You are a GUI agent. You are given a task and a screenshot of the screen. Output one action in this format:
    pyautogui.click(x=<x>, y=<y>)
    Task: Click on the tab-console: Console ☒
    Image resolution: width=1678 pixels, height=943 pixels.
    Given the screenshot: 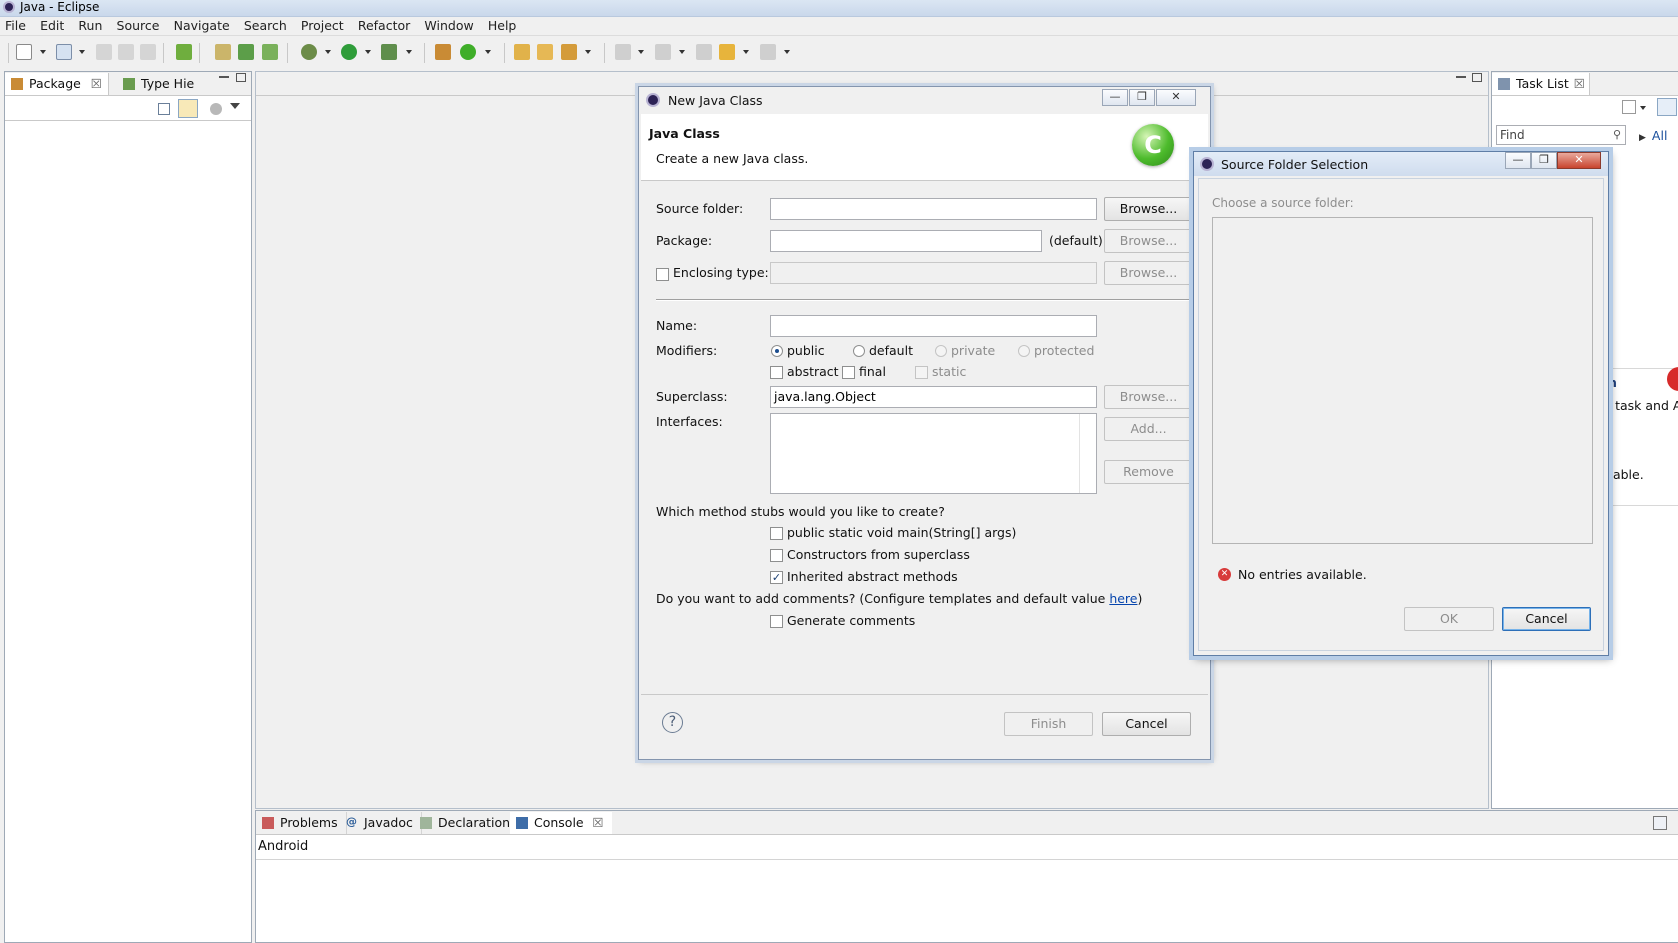 What is the action you would take?
    pyautogui.click(x=561, y=823)
    